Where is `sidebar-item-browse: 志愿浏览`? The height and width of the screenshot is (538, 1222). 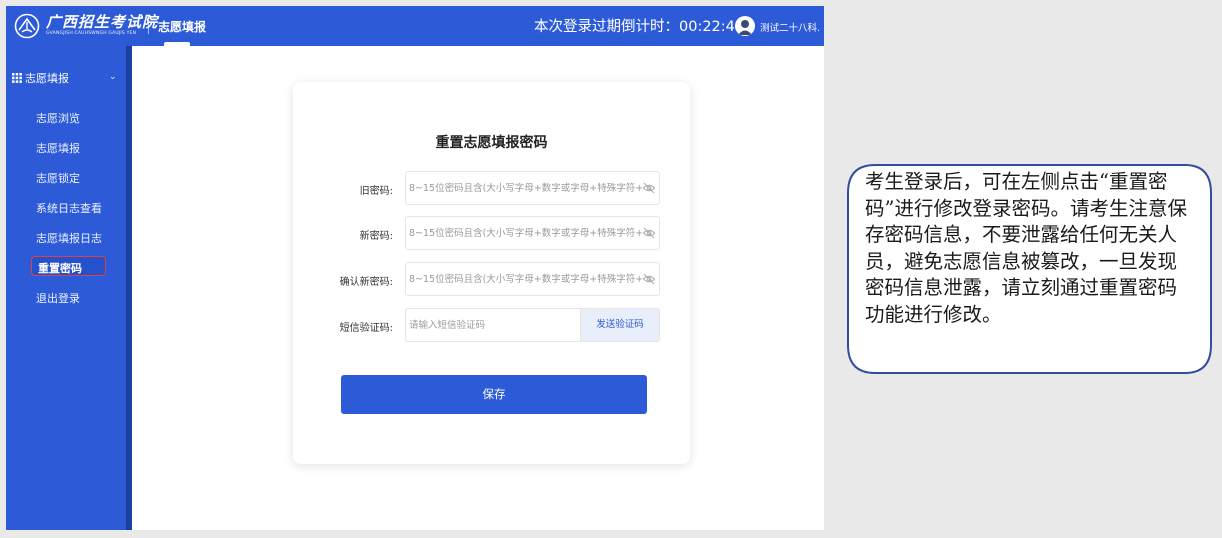
sidebar-item-browse: 志愿浏览 is located at coordinates (58, 118).